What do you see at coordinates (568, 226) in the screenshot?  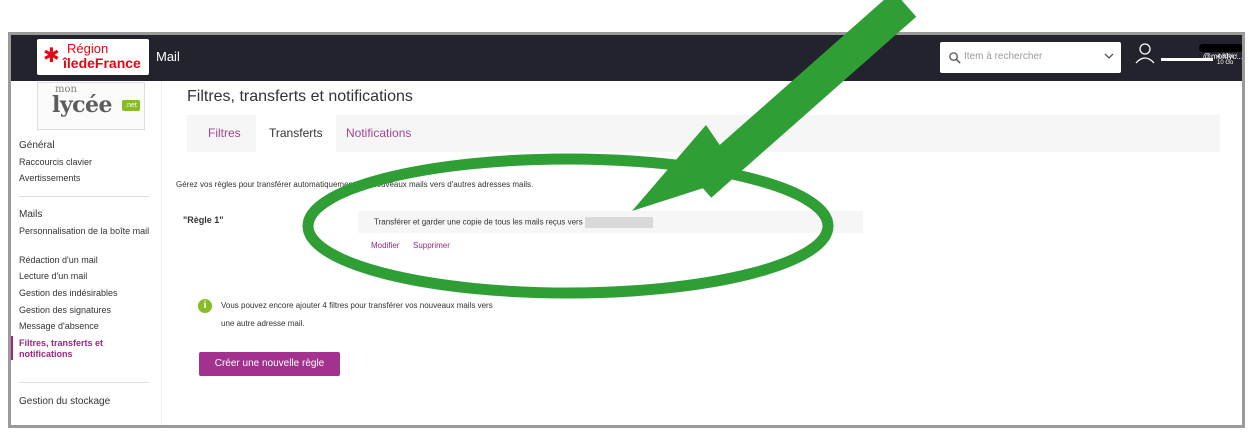 I see `highlight-ellipse` at bounding box center [568, 226].